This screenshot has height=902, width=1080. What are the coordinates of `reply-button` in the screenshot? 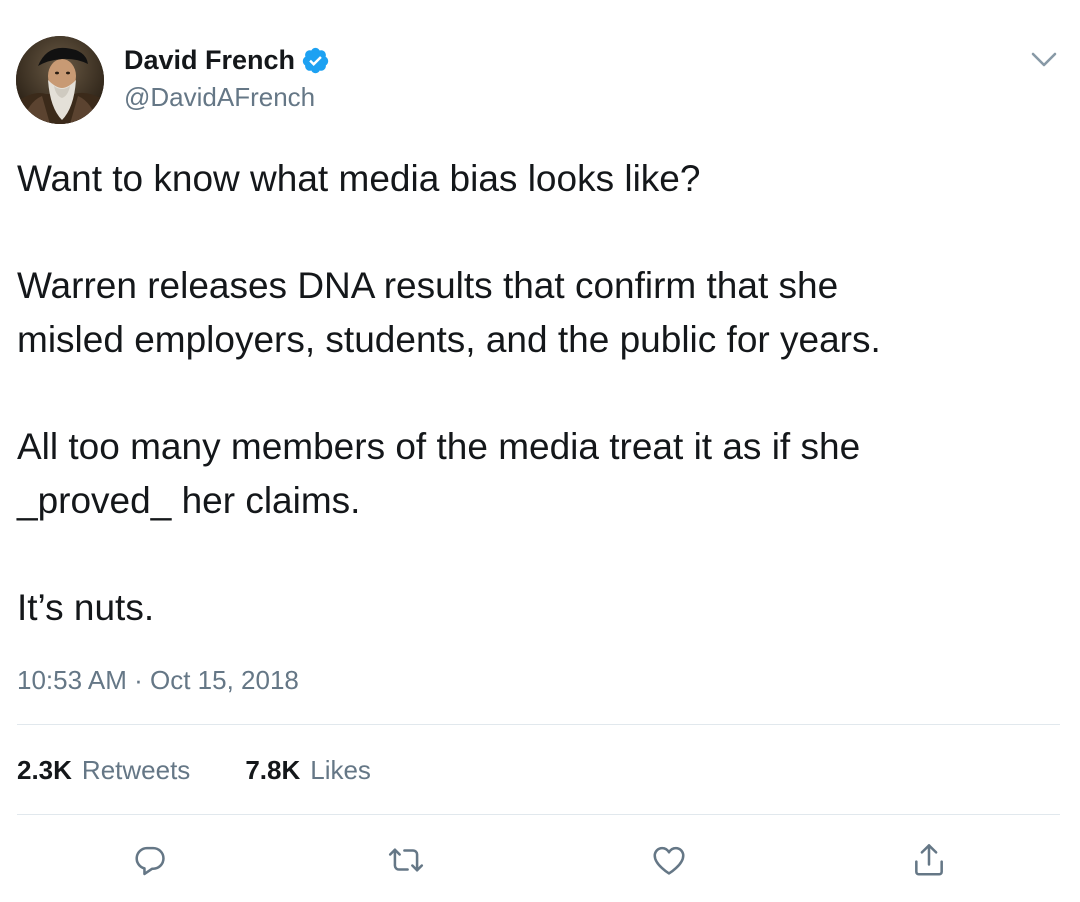 It's located at (150, 860).